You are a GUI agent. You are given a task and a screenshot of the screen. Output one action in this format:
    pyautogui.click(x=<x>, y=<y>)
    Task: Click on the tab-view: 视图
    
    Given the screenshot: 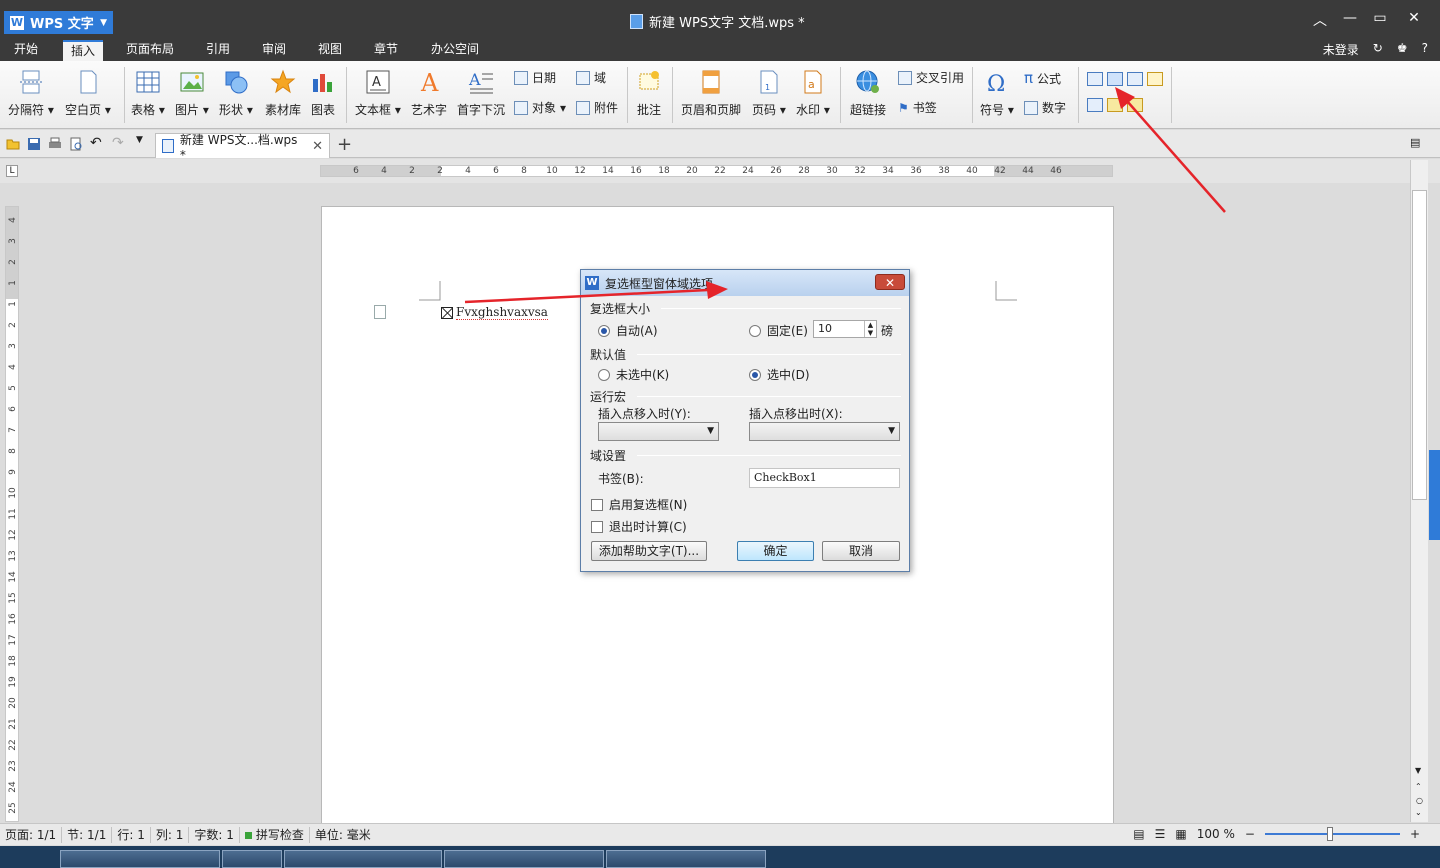 What is the action you would take?
    pyautogui.click(x=330, y=50)
    